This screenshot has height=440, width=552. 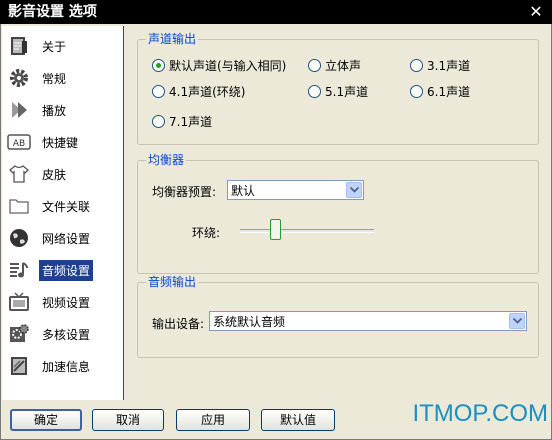 What do you see at coordinates (206, 233) in the screenshot?
I see `surround-label: 环绕:` at bounding box center [206, 233].